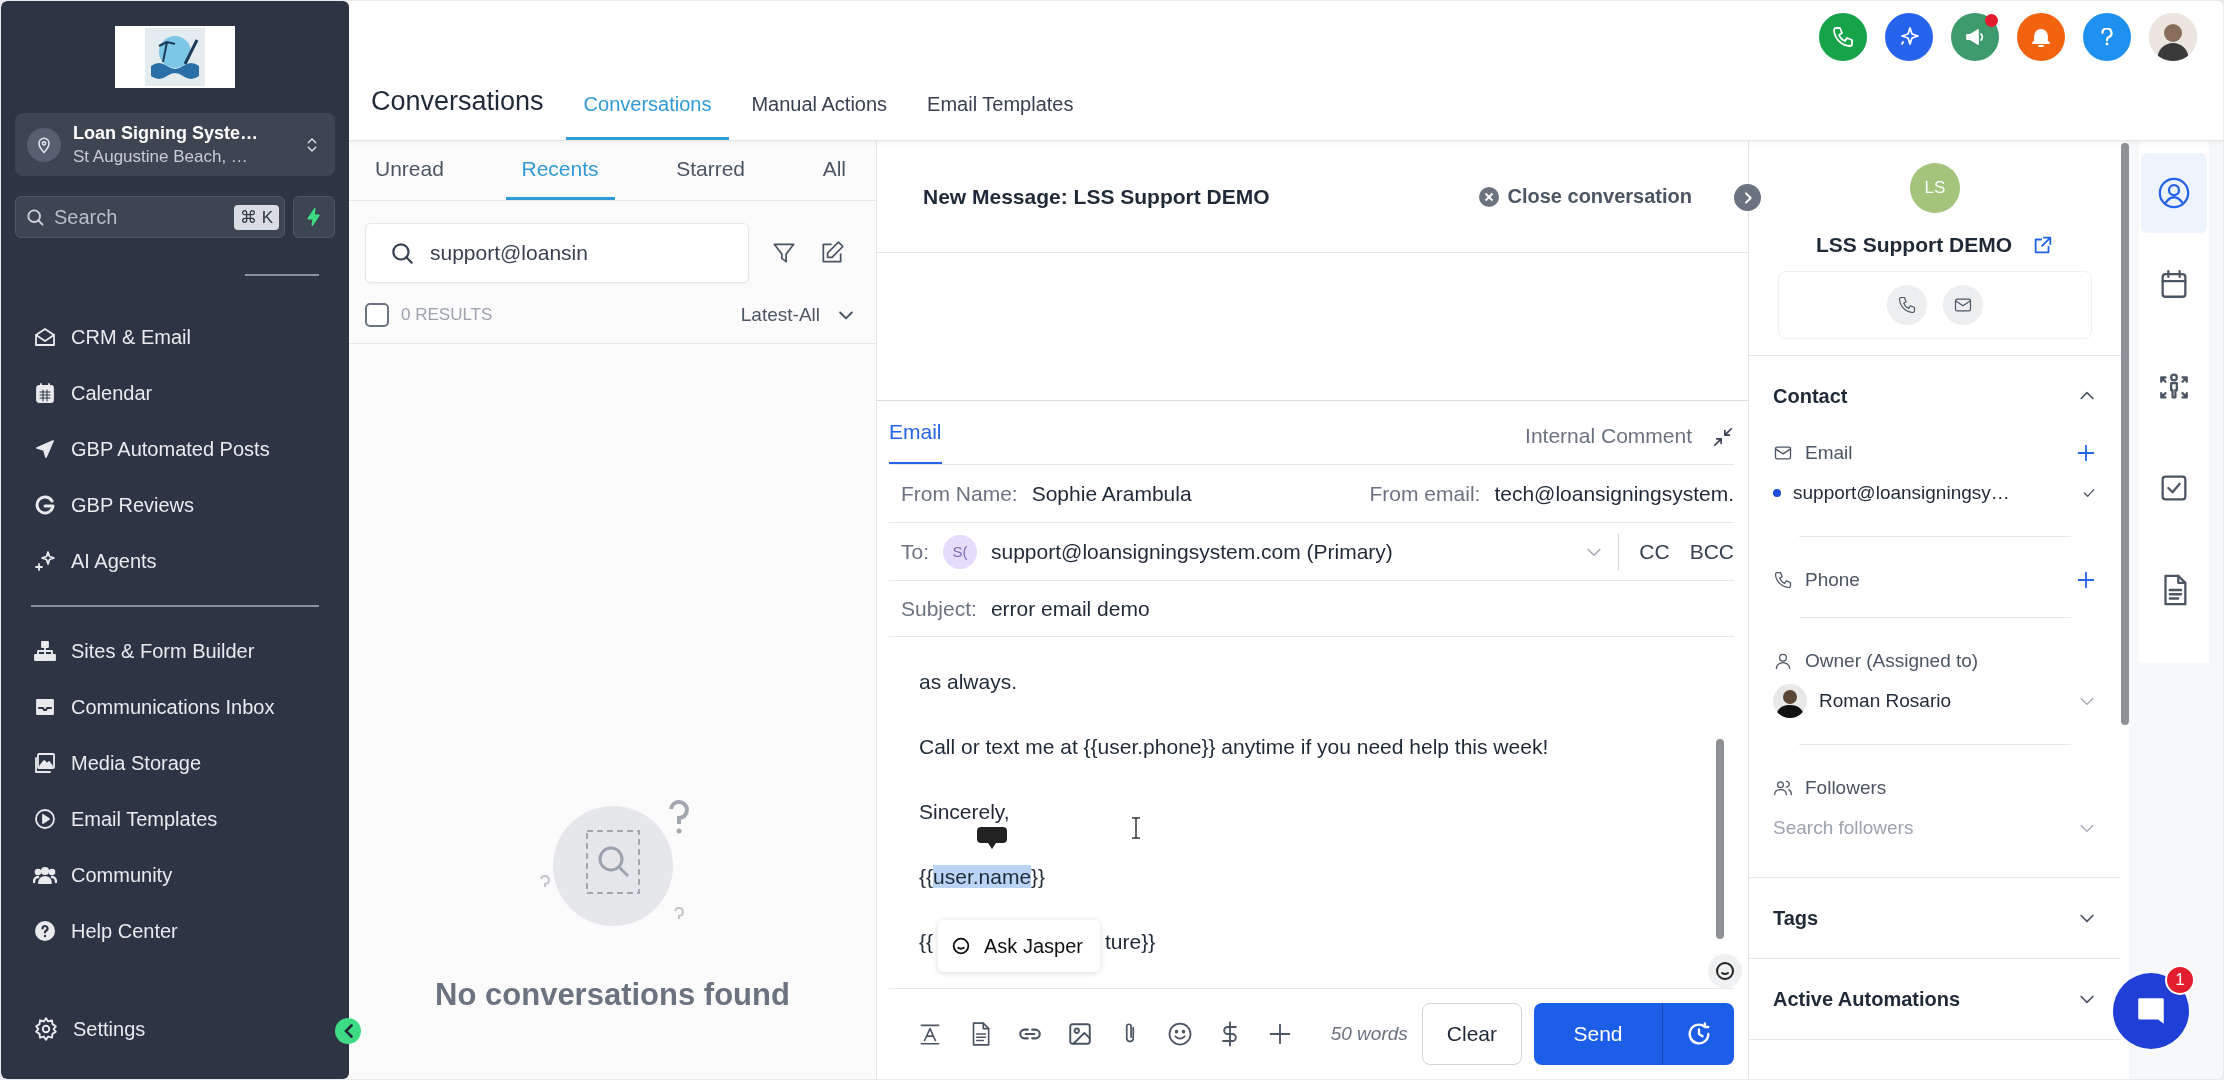  I want to click on field-label: From Name:, so click(959, 493).